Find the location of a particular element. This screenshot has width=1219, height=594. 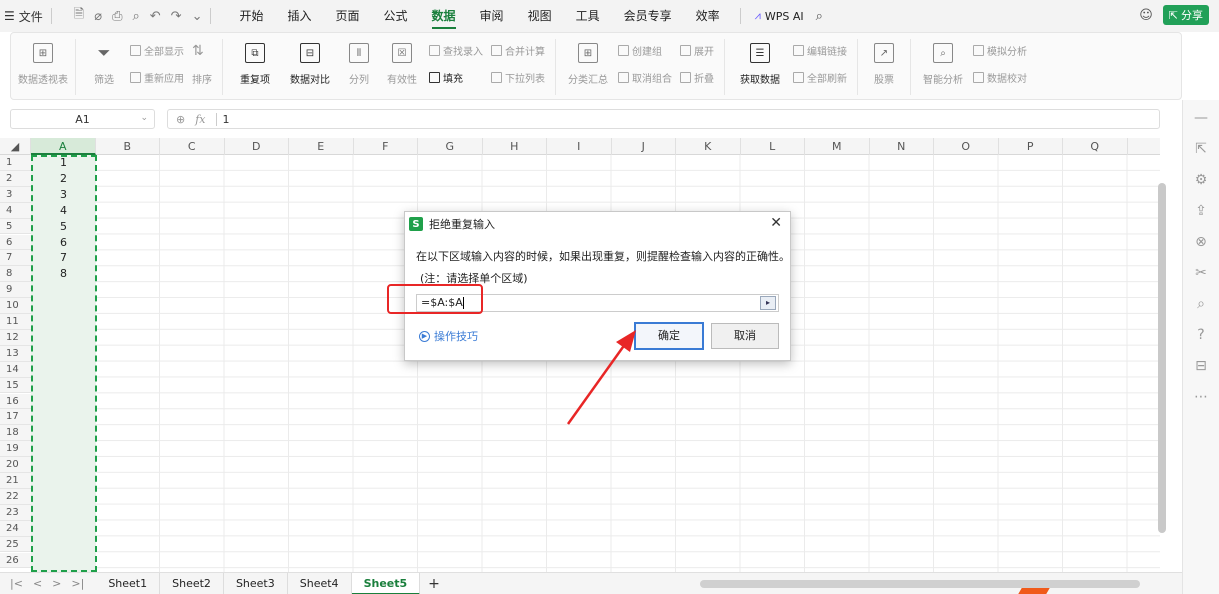

horizontal-scroll-thumb is located at coordinates (920, 584).